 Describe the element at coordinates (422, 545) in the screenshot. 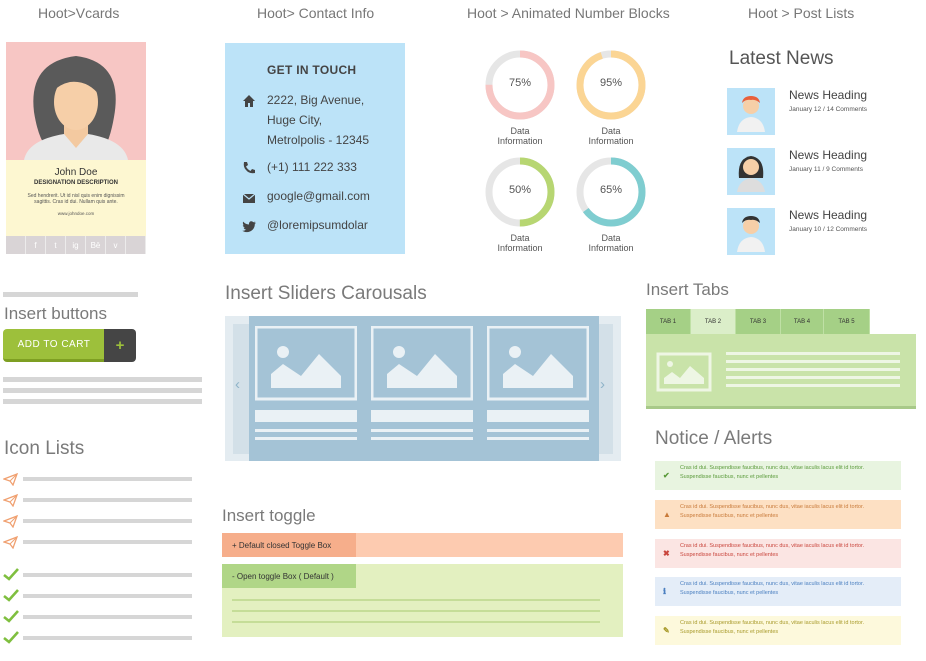

I see `toggle-closed: + Default closed Toggle Box` at that location.